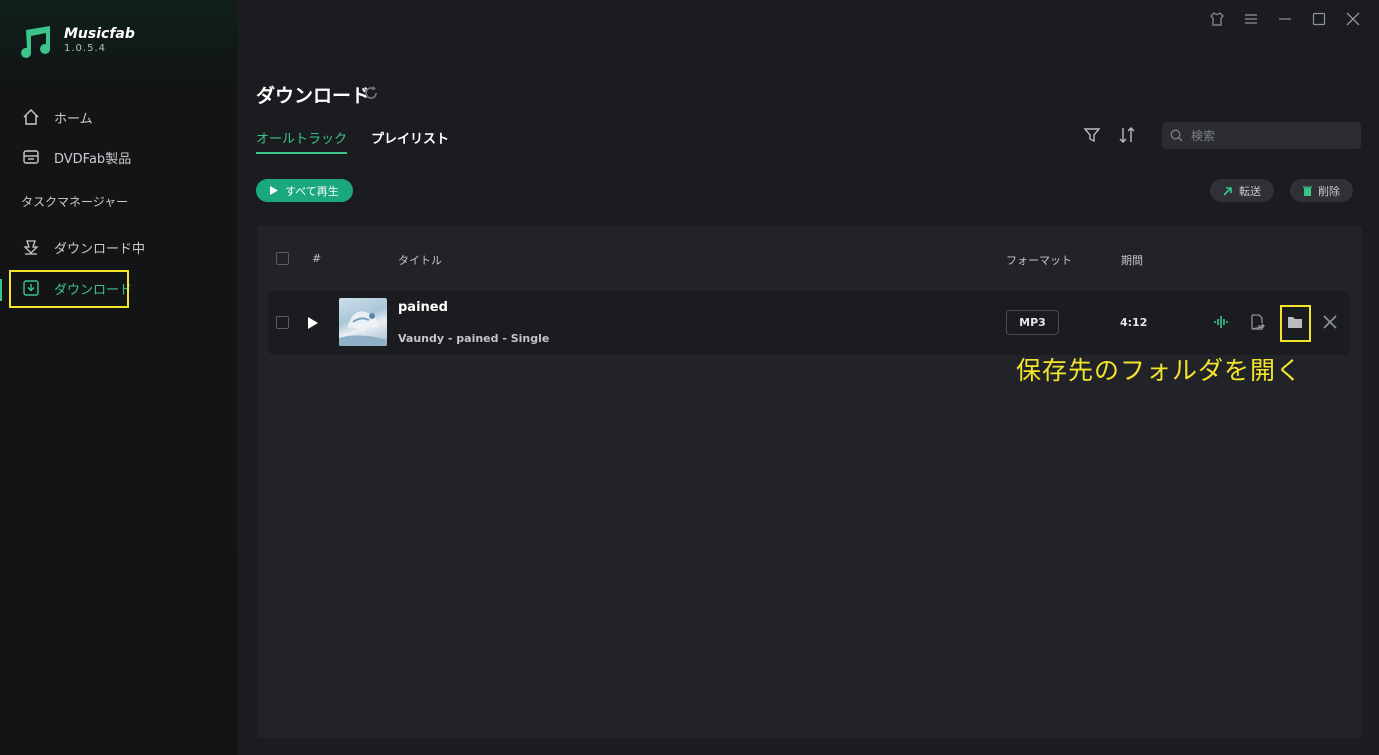 This screenshot has height=755, width=1379. Describe the element at coordinates (474, 338) in the screenshot. I see `track-subtitle: Vaundy - pained - Single` at that location.